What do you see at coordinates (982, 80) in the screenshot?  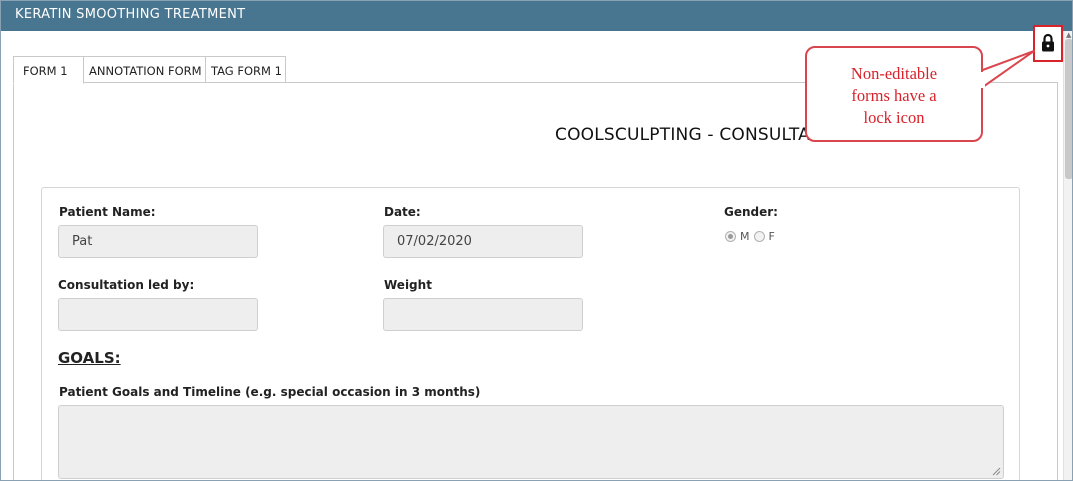 I see `callout-joint-cover` at bounding box center [982, 80].